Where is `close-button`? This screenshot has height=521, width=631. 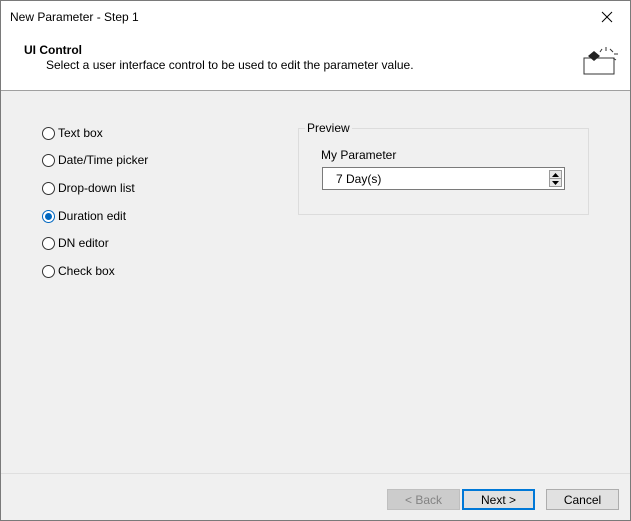
close-button is located at coordinates (607, 16).